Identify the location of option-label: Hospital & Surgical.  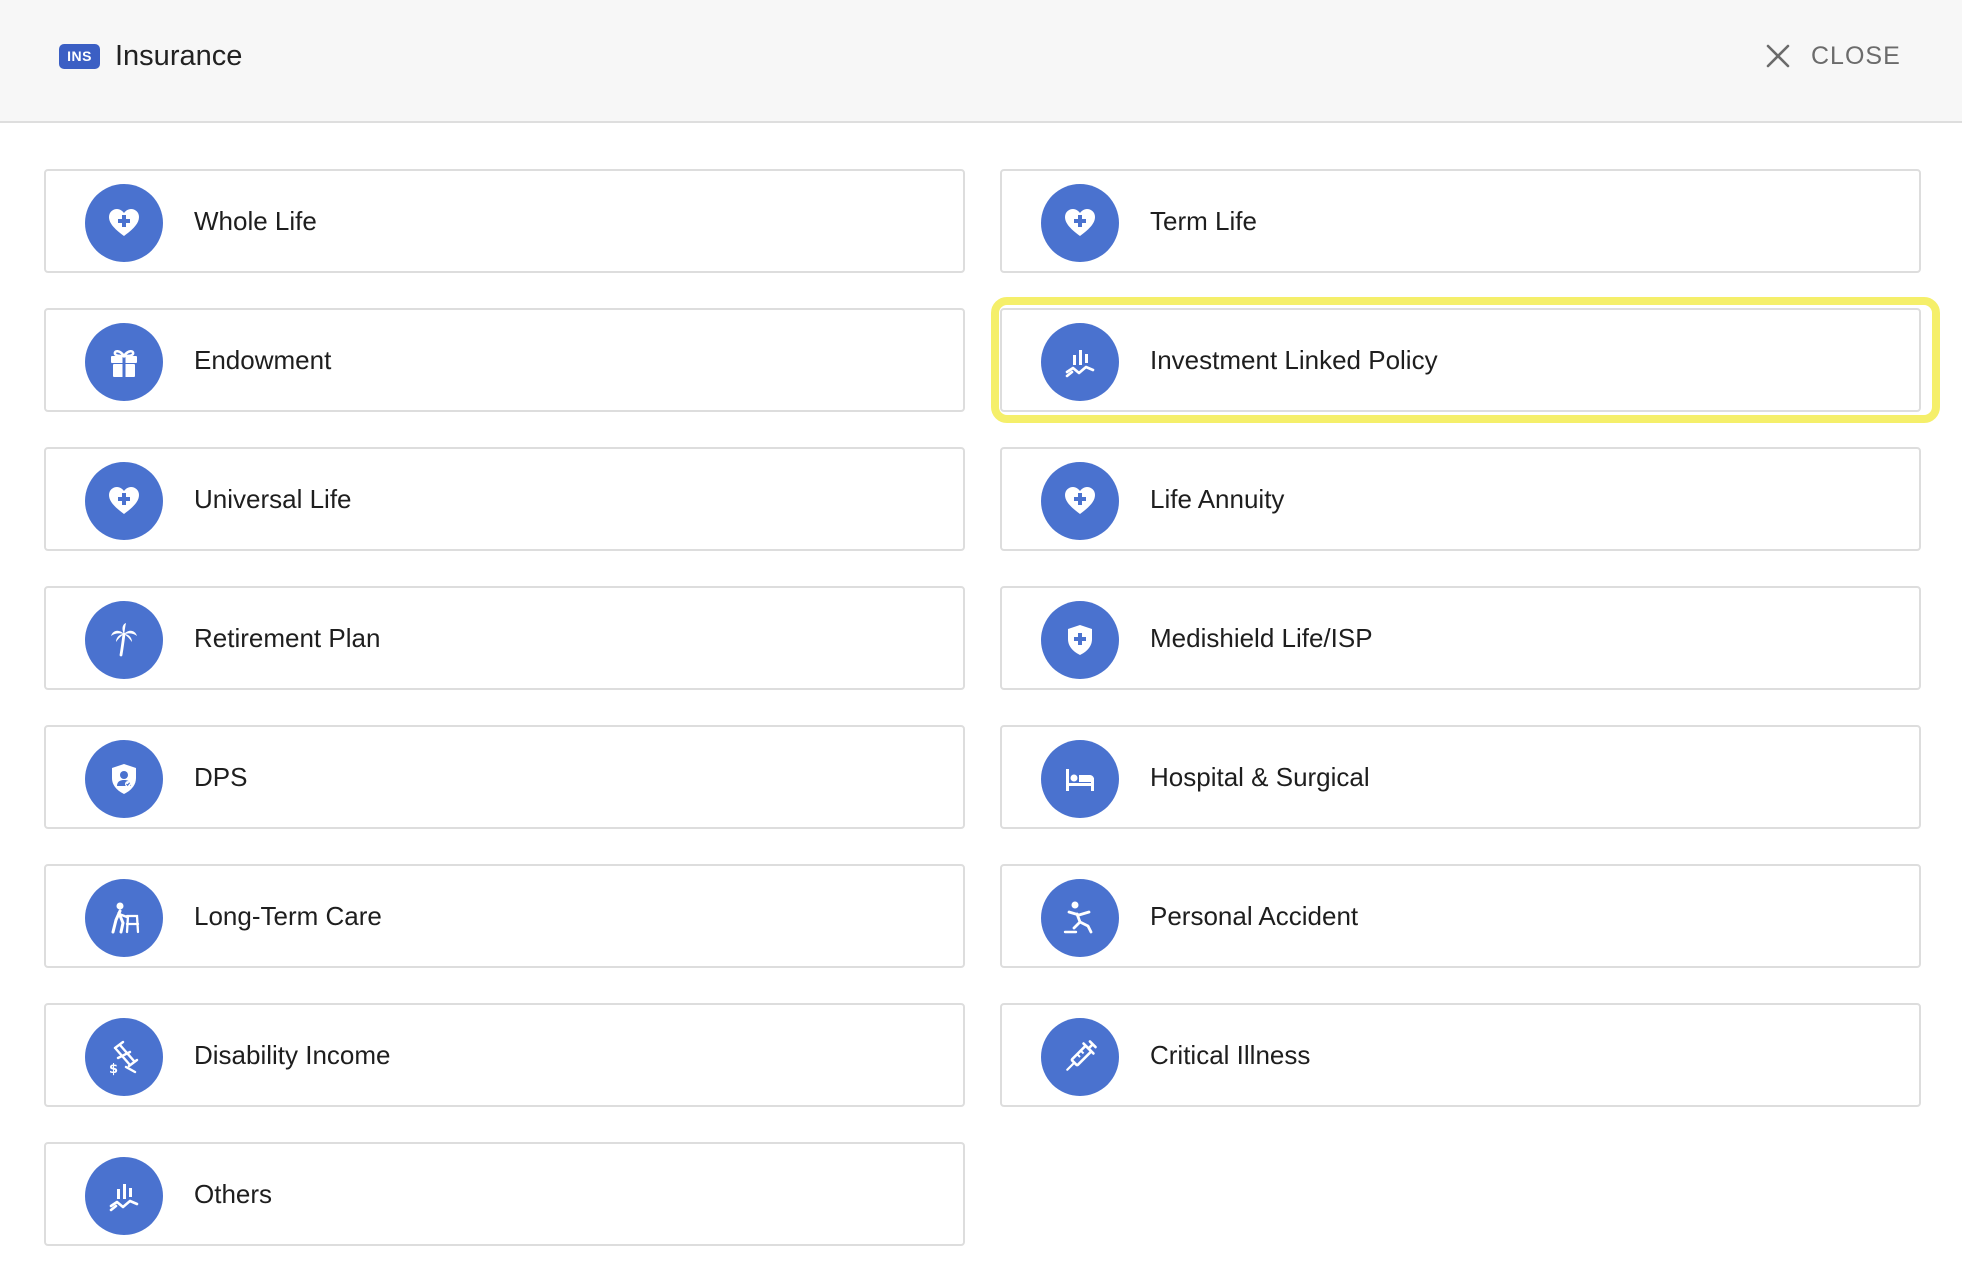
(1260, 777).